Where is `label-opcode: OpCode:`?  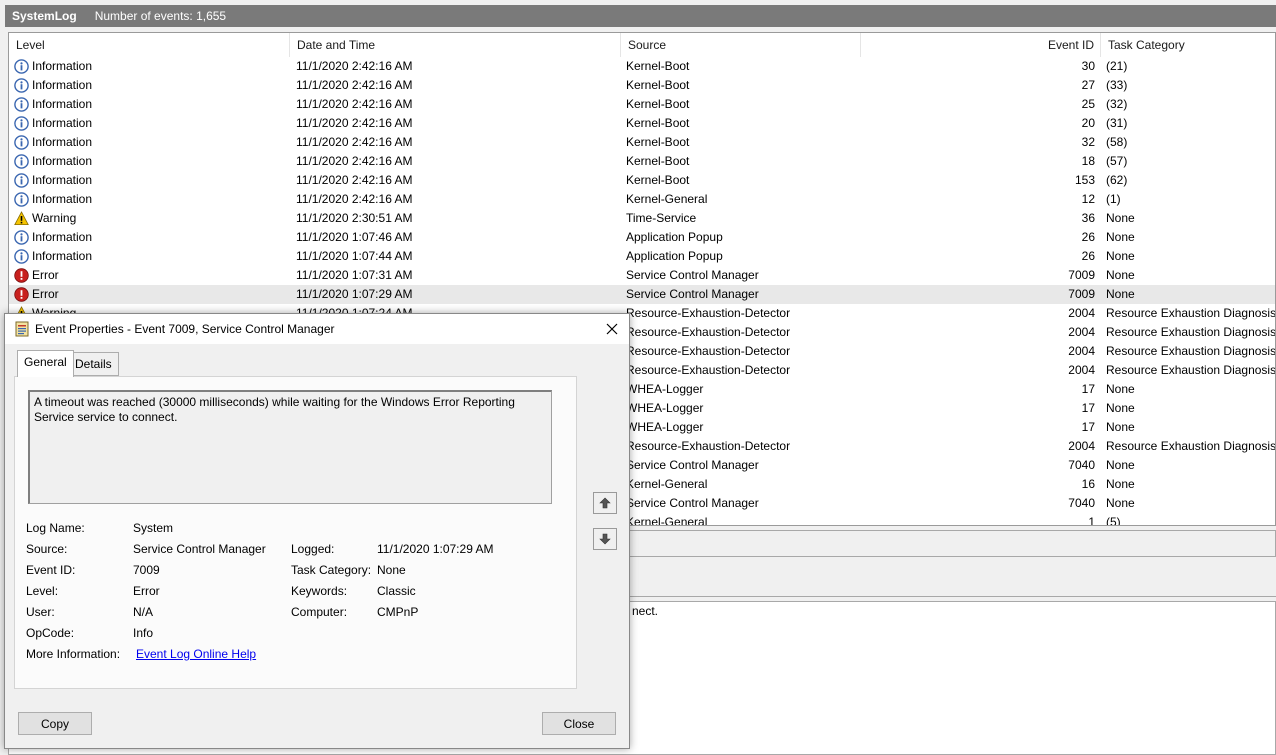
label-opcode: OpCode: is located at coordinates (50, 633).